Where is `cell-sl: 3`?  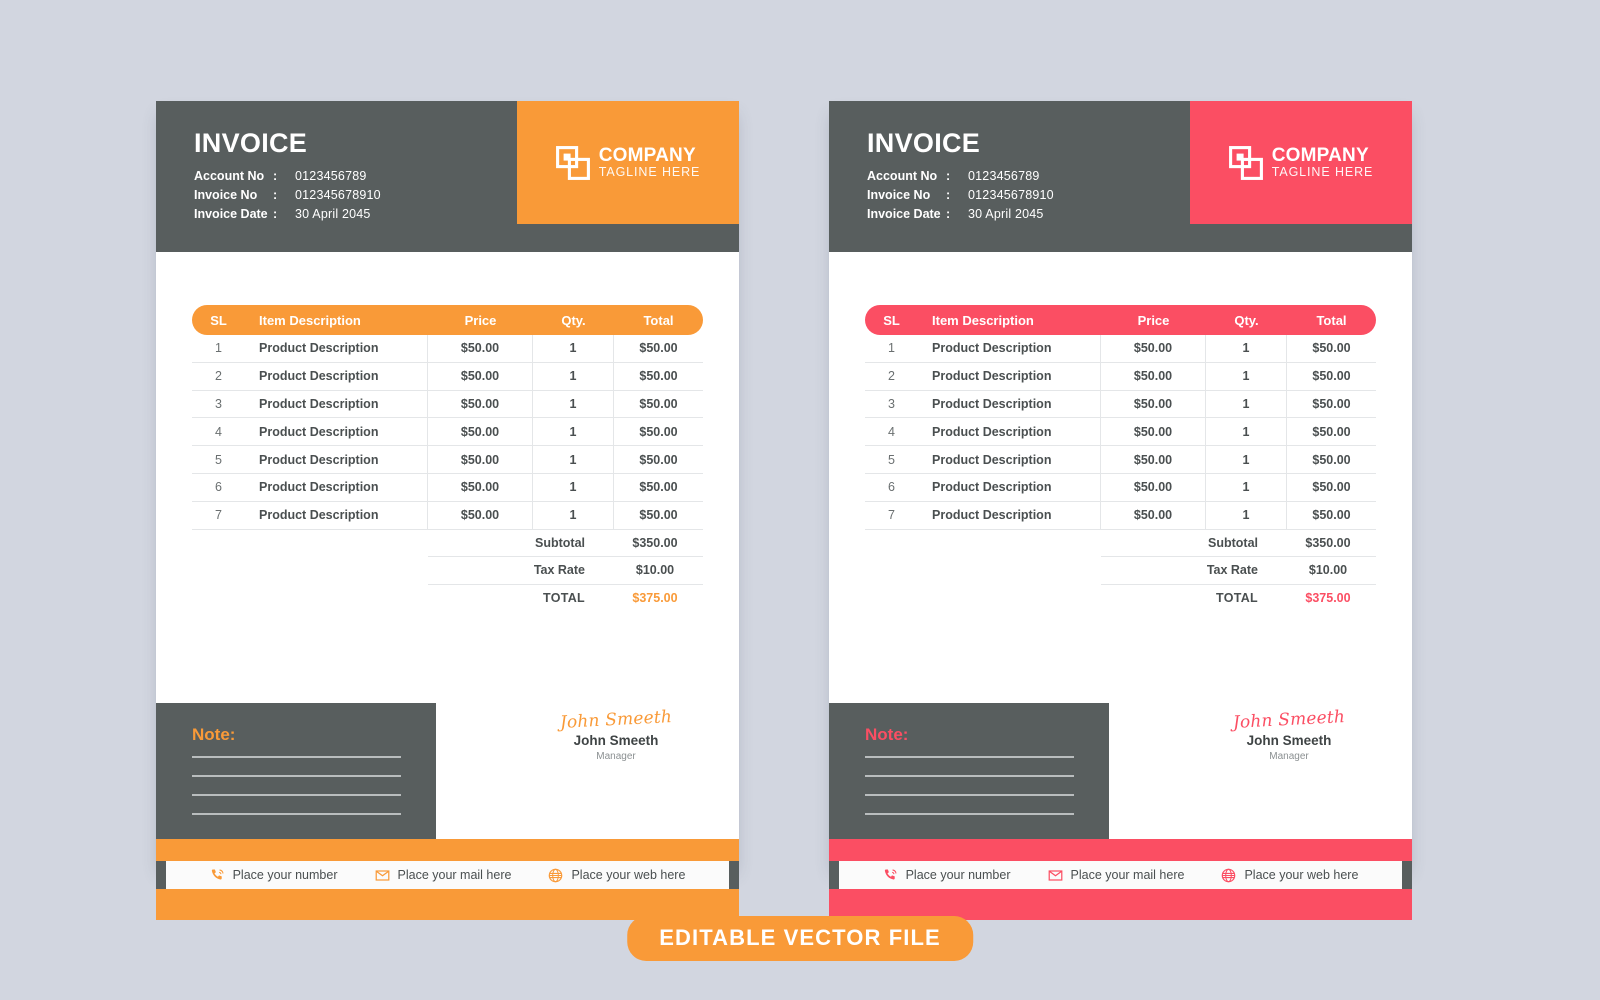 cell-sl: 3 is located at coordinates (891, 403).